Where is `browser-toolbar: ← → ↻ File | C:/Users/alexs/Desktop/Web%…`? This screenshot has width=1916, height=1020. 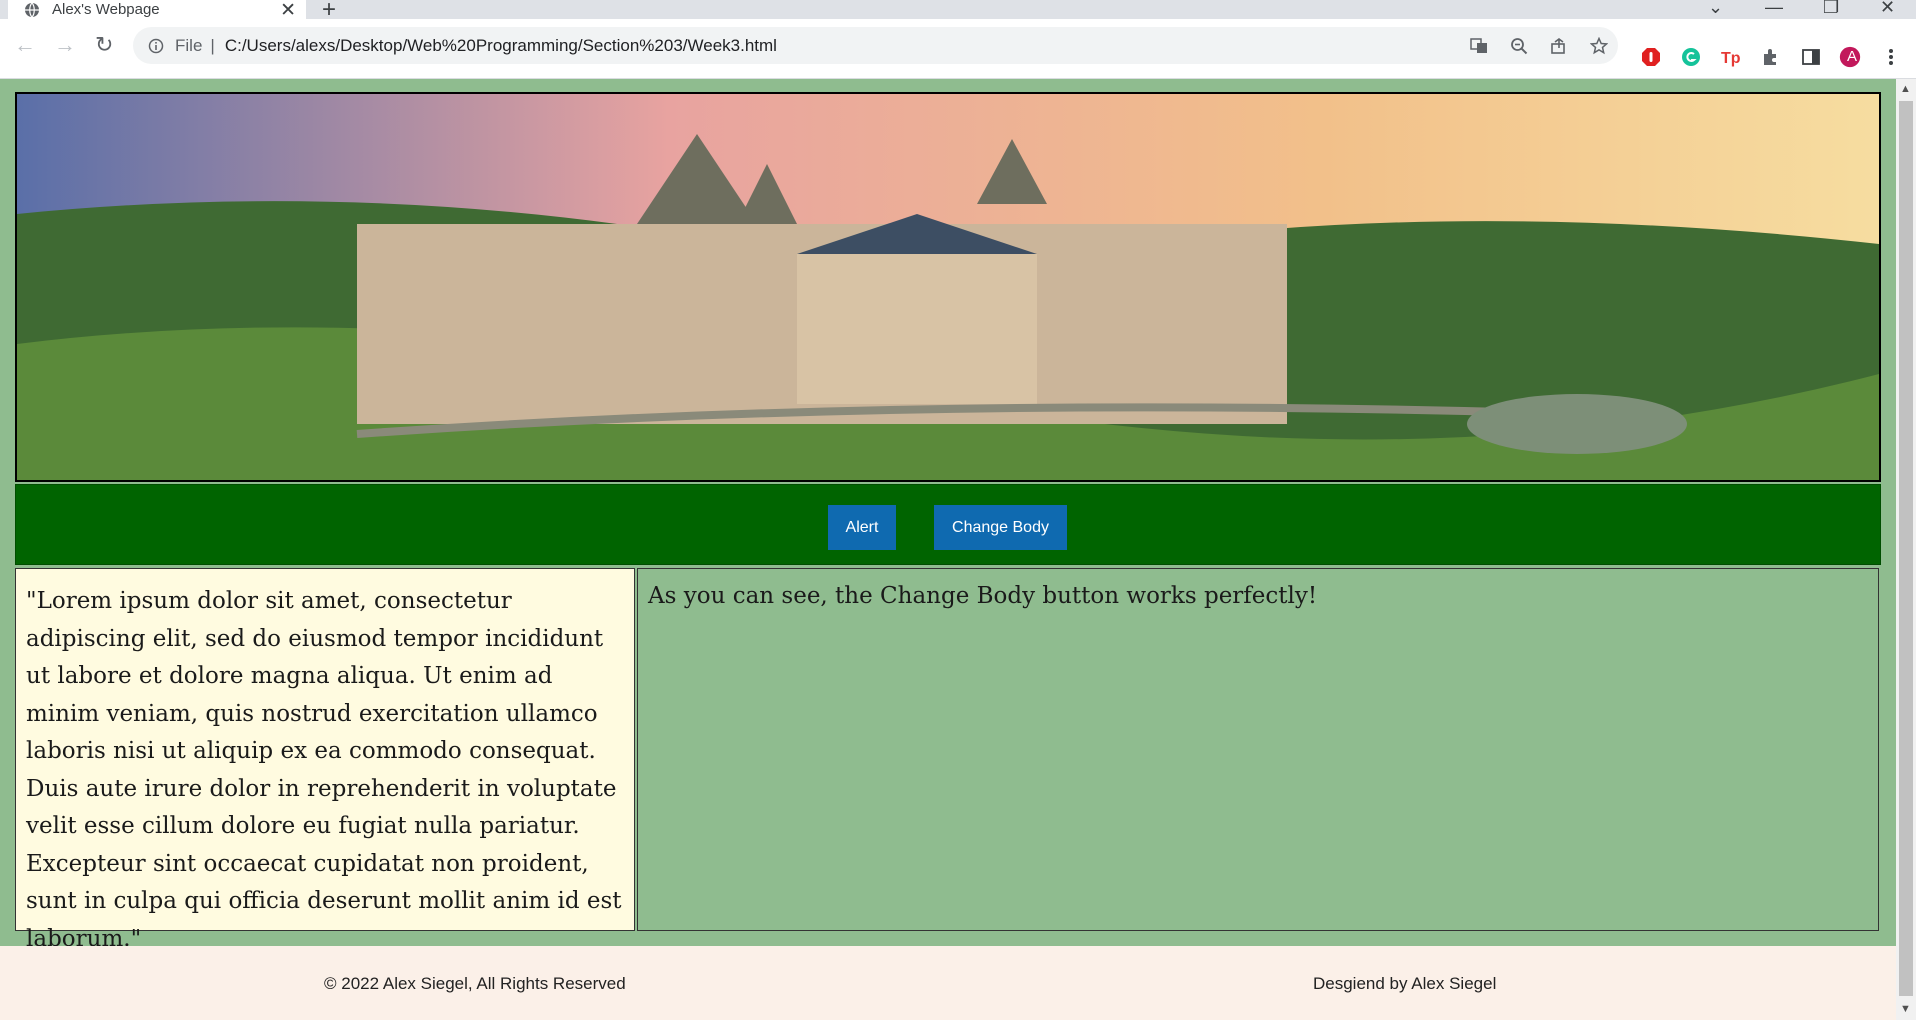
browser-toolbar: ← → ↻ File | C:/Users/alexs/Desktop/Web%… is located at coordinates (958, 49).